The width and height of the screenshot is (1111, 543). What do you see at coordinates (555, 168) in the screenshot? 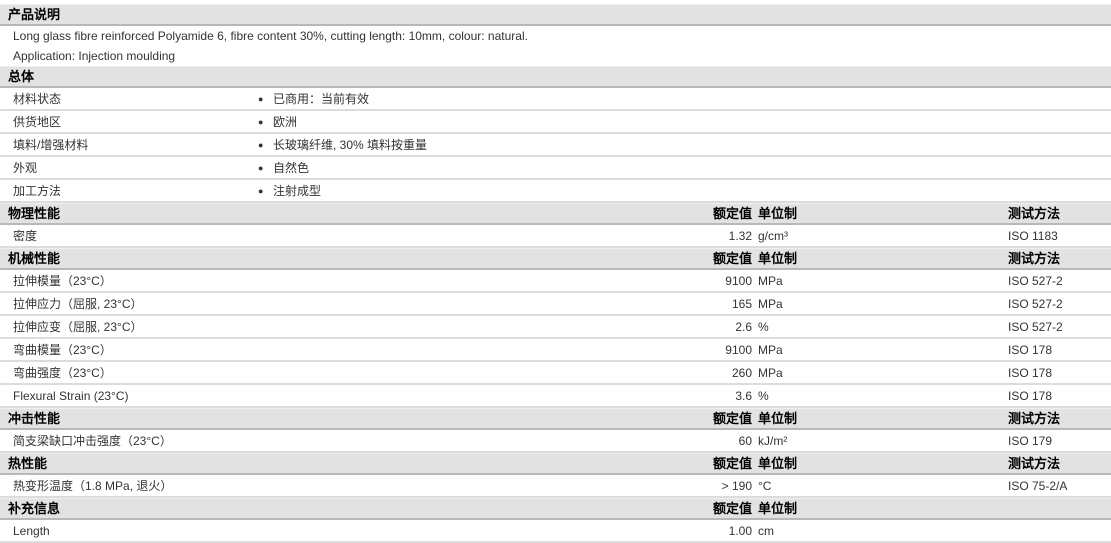
I see `general-row: 外观 ● 自然色` at bounding box center [555, 168].